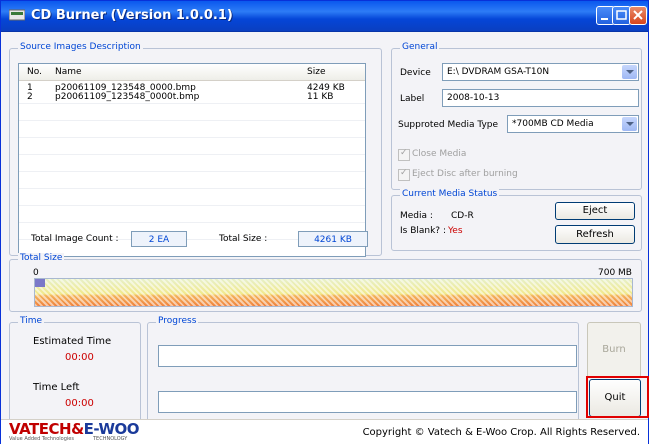  What do you see at coordinates (462, 216) in the screenshot?
I see `media-value: CD-R` at bounding box center [462, 216].